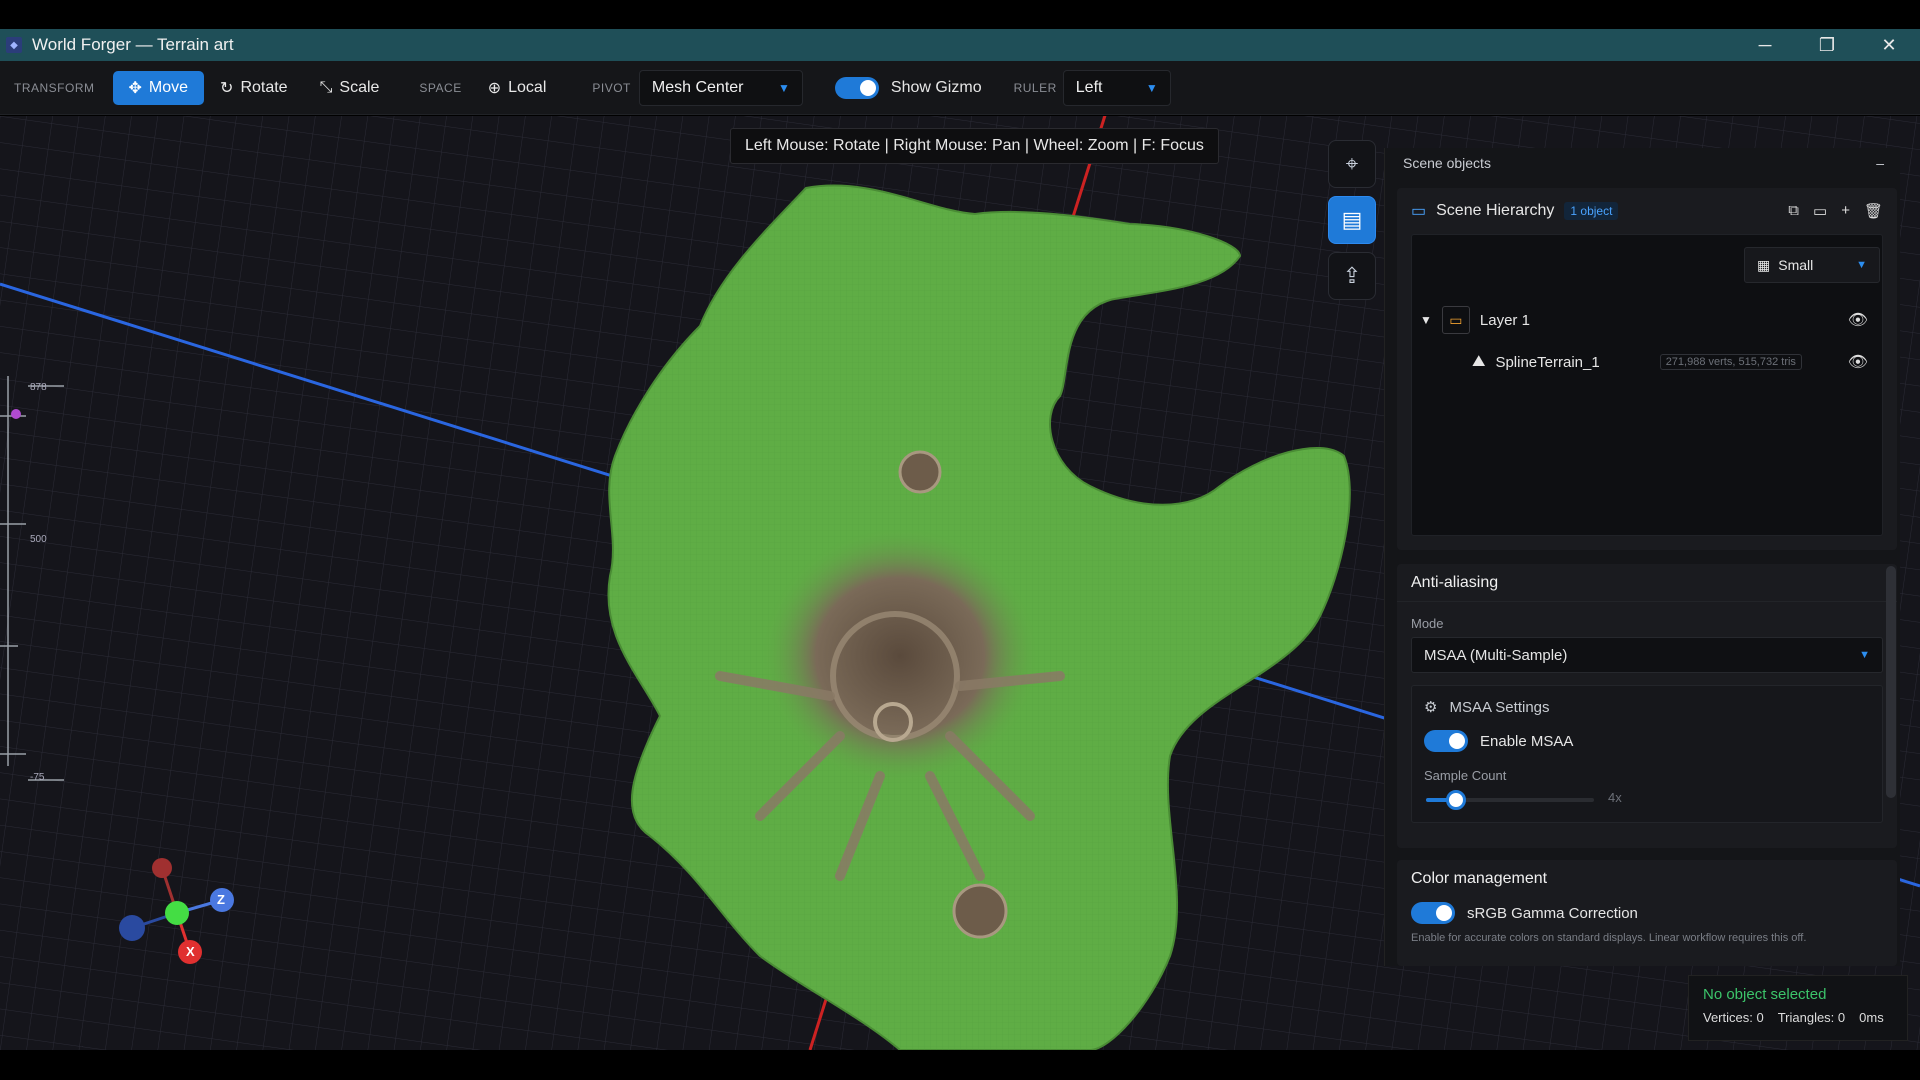 The height and width of the screenshot is (1080, 1920). What do you see at coordinates (1820, 211) in the screenshot?
I see `folder-icon: ▭` at bounding box center [1820, 211].